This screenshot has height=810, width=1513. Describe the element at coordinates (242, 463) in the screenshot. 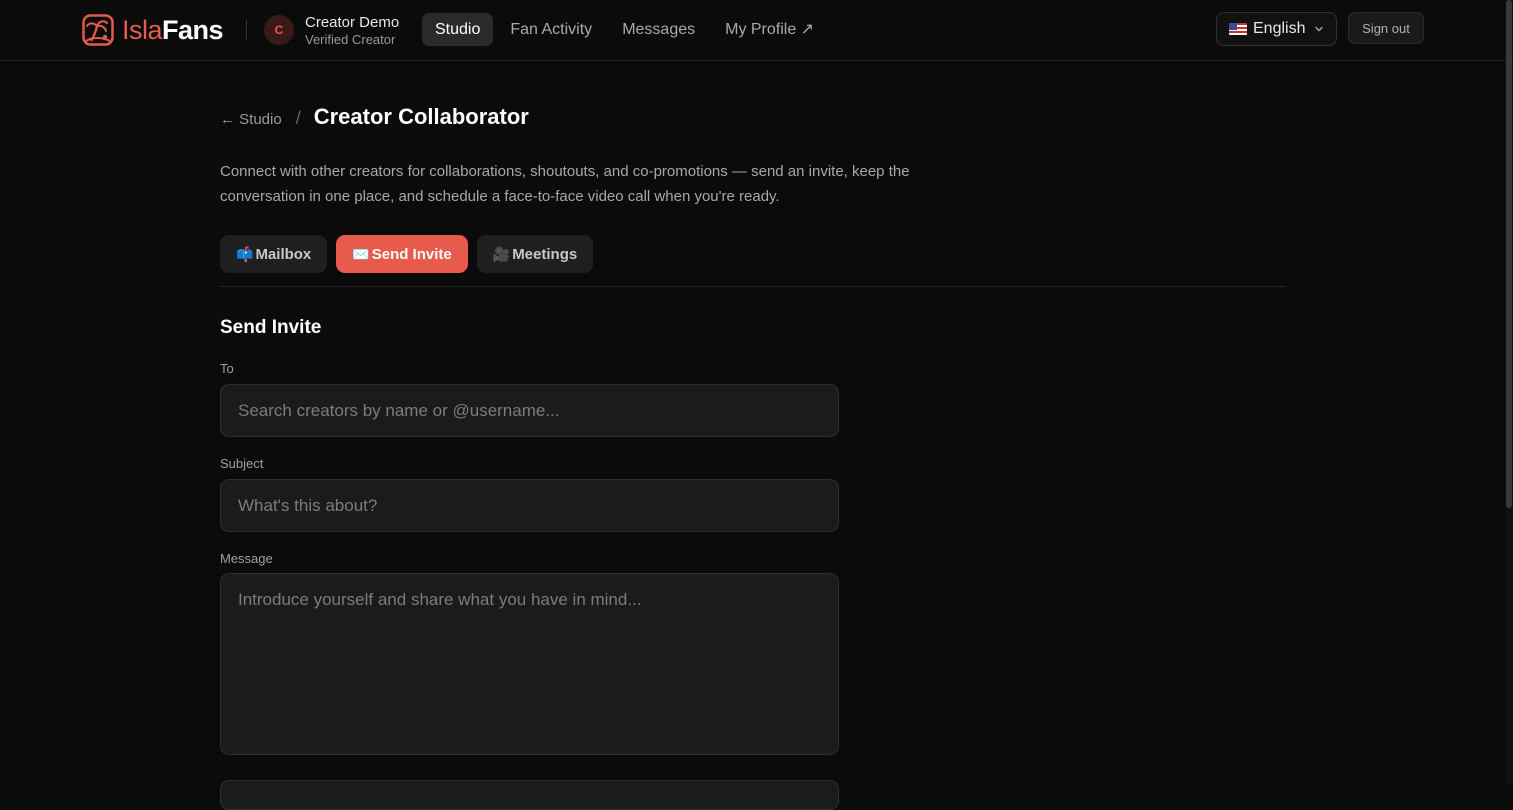

I see `subject-label: Subject` at that location.